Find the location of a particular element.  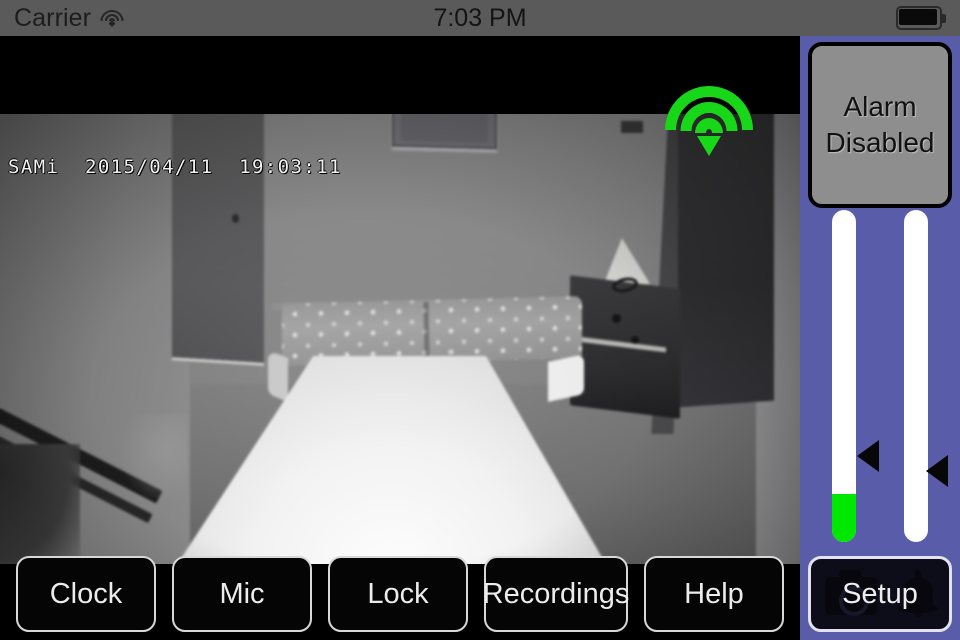

alarm-status-line-2: Disabled is located at coordinates (880, 142).